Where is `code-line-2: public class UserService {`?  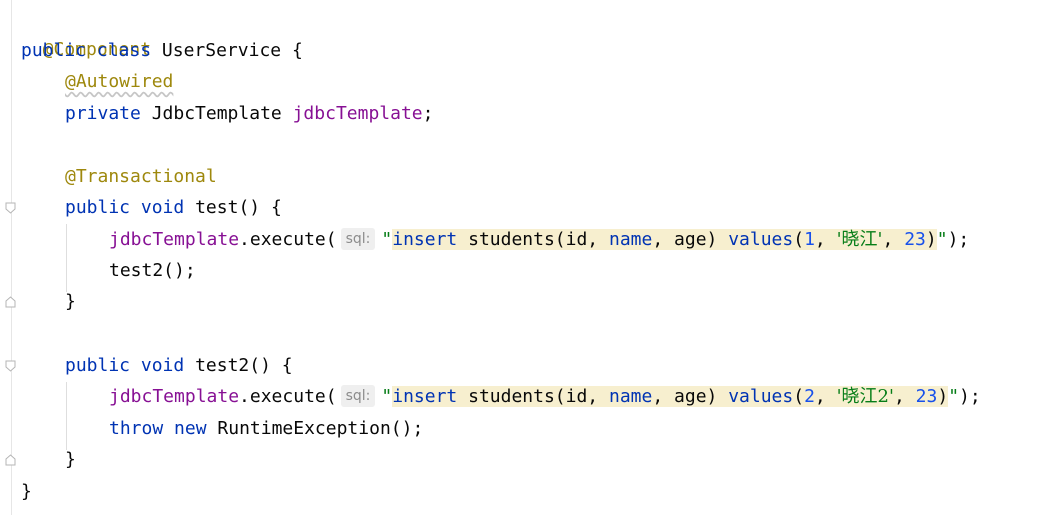 code-line-2: public class UserService { is located at coordinates (162, 50).